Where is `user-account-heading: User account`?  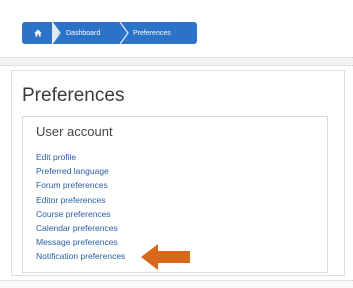 user-account-heading: User account is located at coordinates (74, 131).